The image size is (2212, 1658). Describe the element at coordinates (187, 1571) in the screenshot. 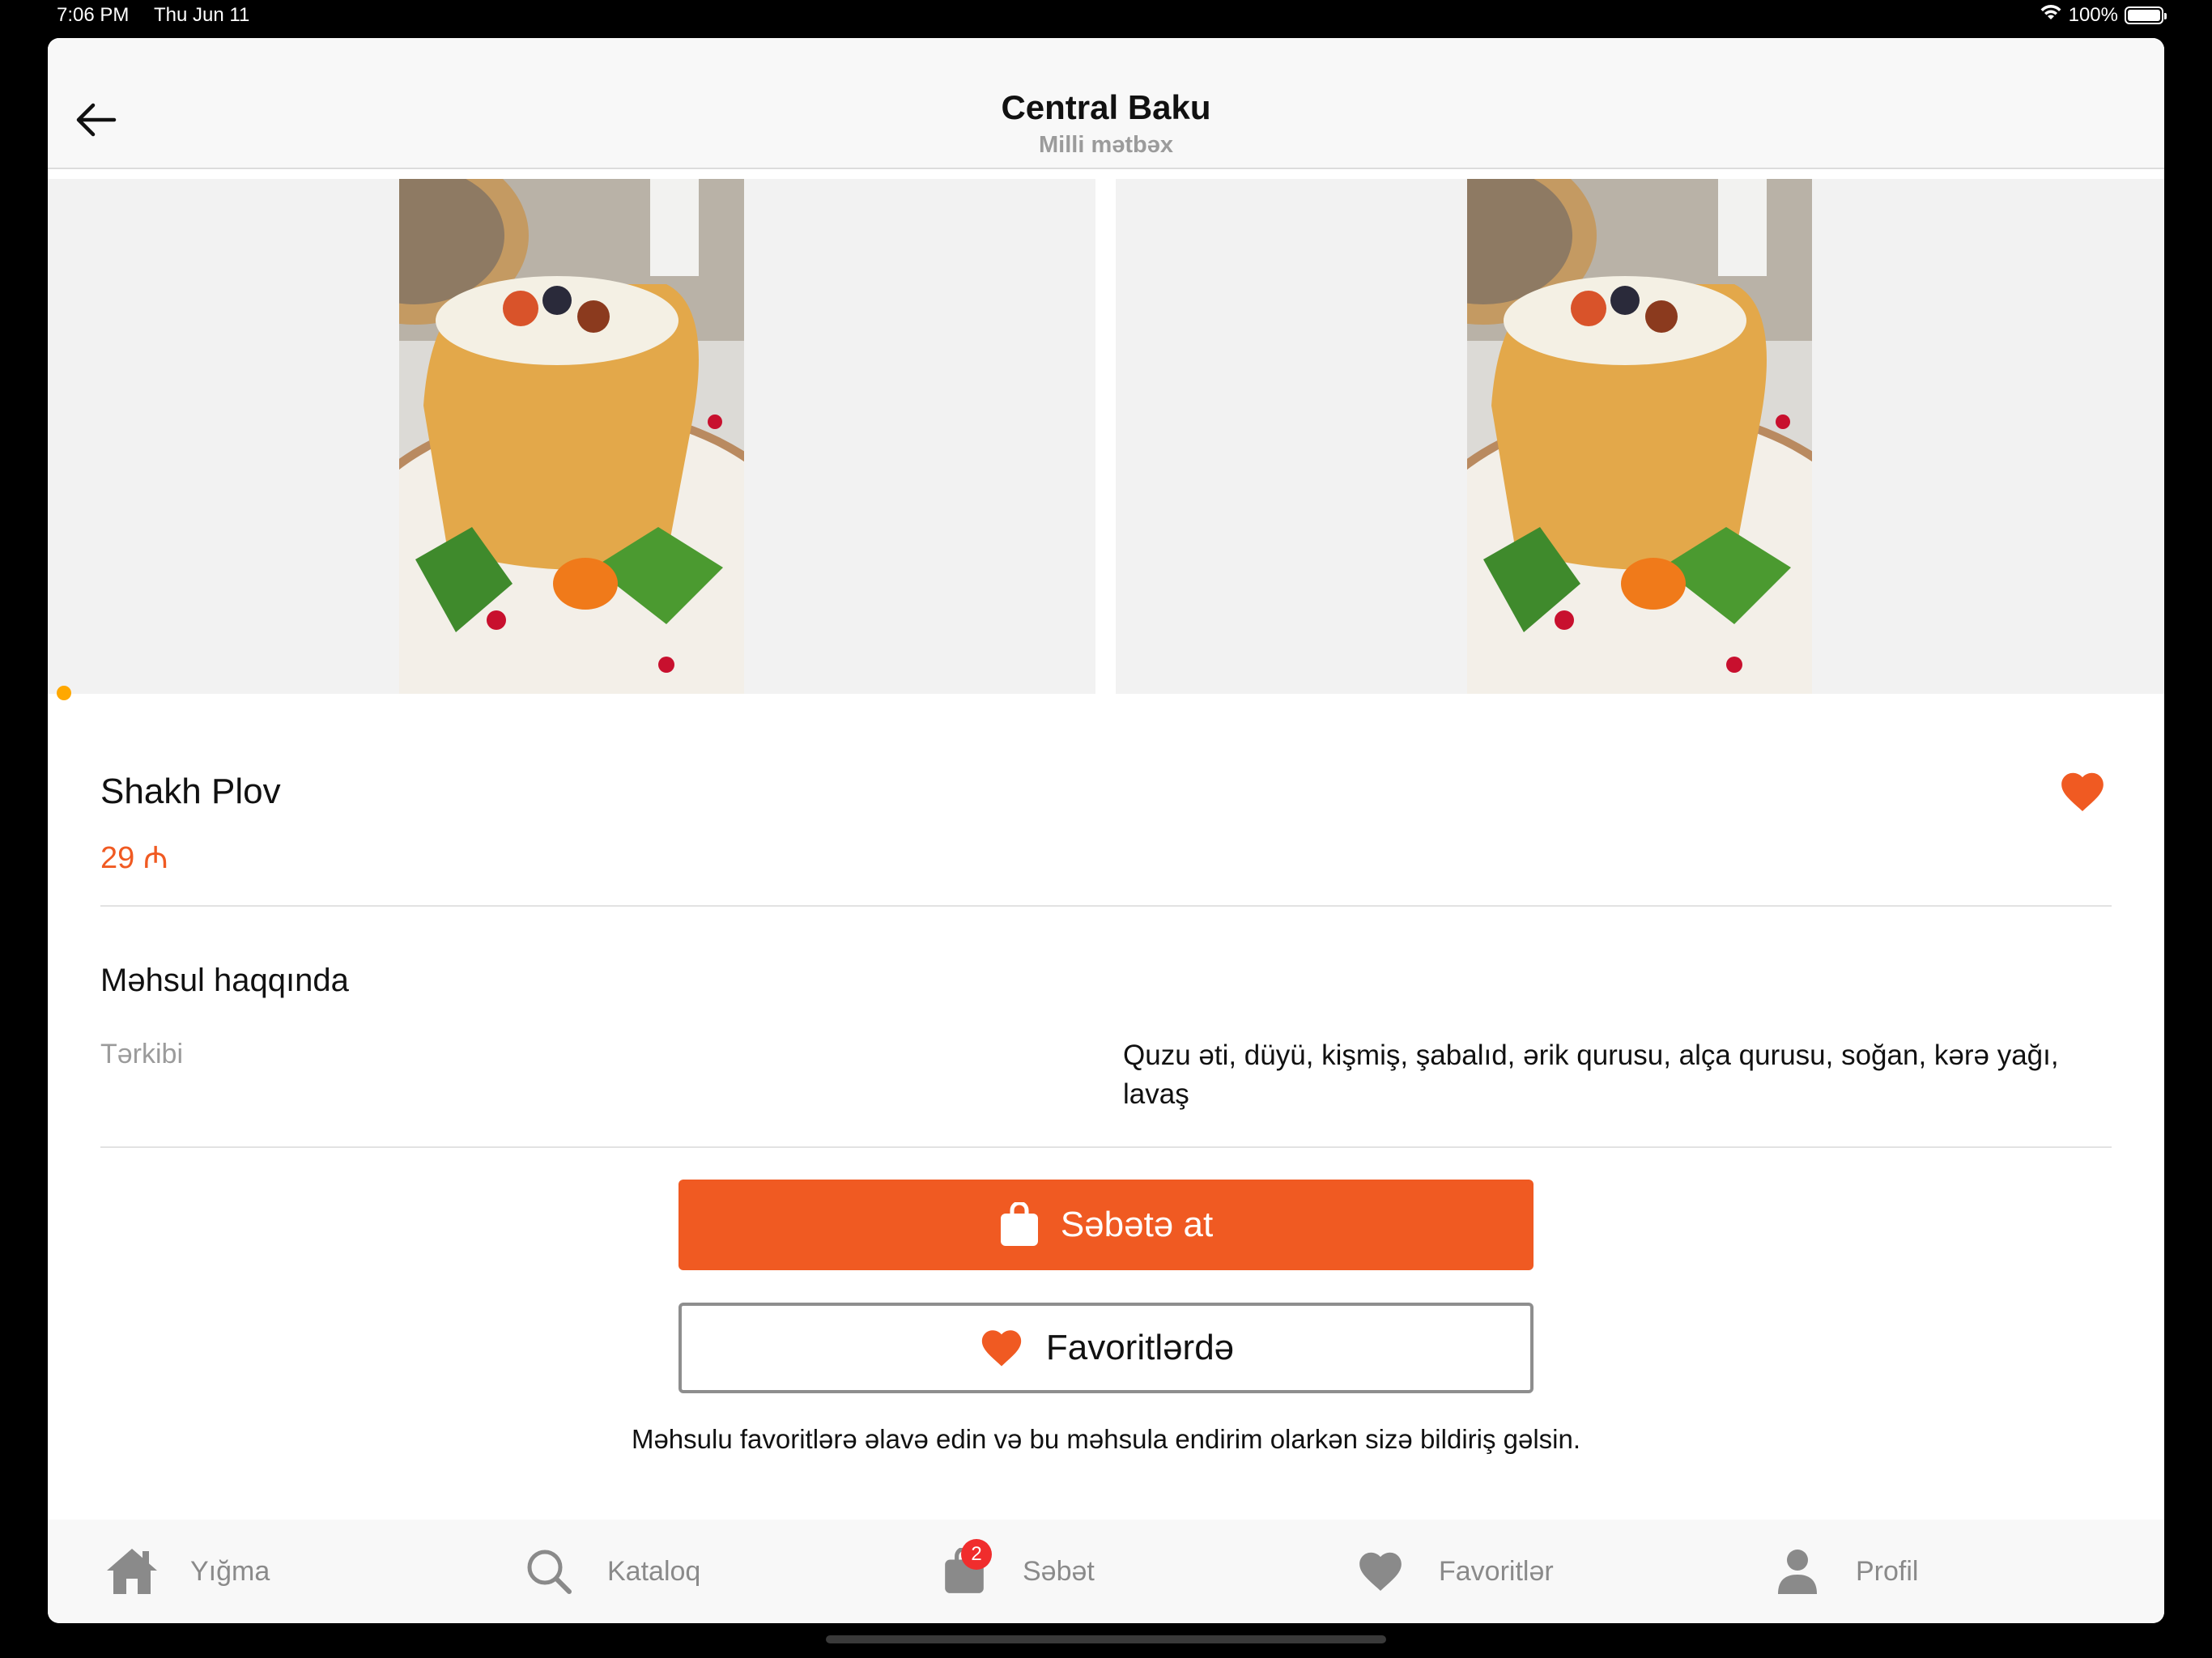

I see `tab-home: Yığma` at that location.